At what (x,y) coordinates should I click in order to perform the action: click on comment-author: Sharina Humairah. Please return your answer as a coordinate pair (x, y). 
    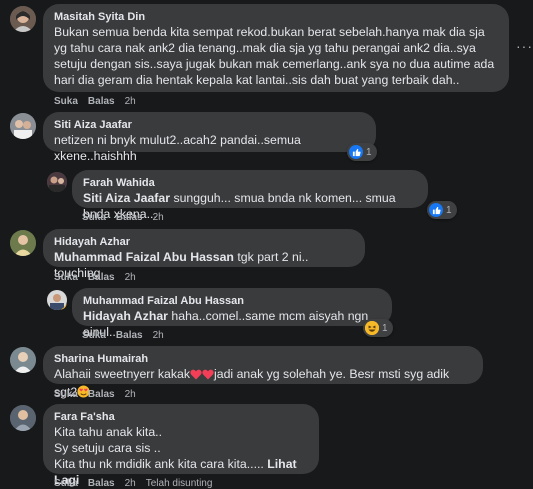
    Looking at the image, I should click on (263, 359).